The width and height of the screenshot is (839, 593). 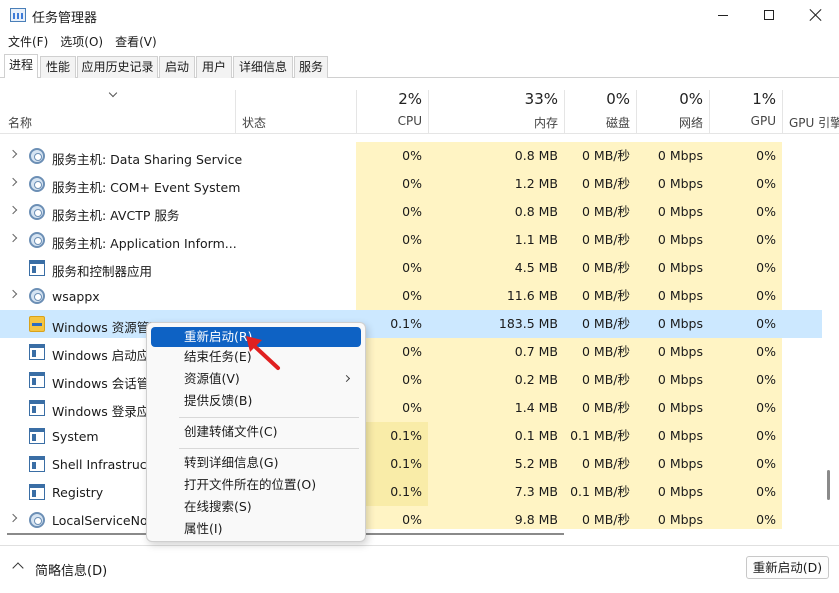 What do you see at coordinates (18, 568) in the screenshot?
I see `chevron-up-icon` at bounding box center [18, 568].